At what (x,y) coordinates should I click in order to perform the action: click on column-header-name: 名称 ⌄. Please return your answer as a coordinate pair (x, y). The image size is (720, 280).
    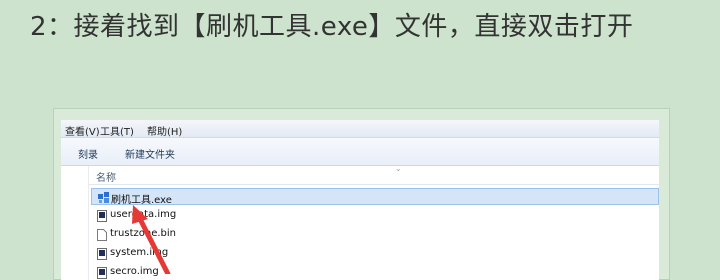
    Looking at the image, I should click on (374, 174).